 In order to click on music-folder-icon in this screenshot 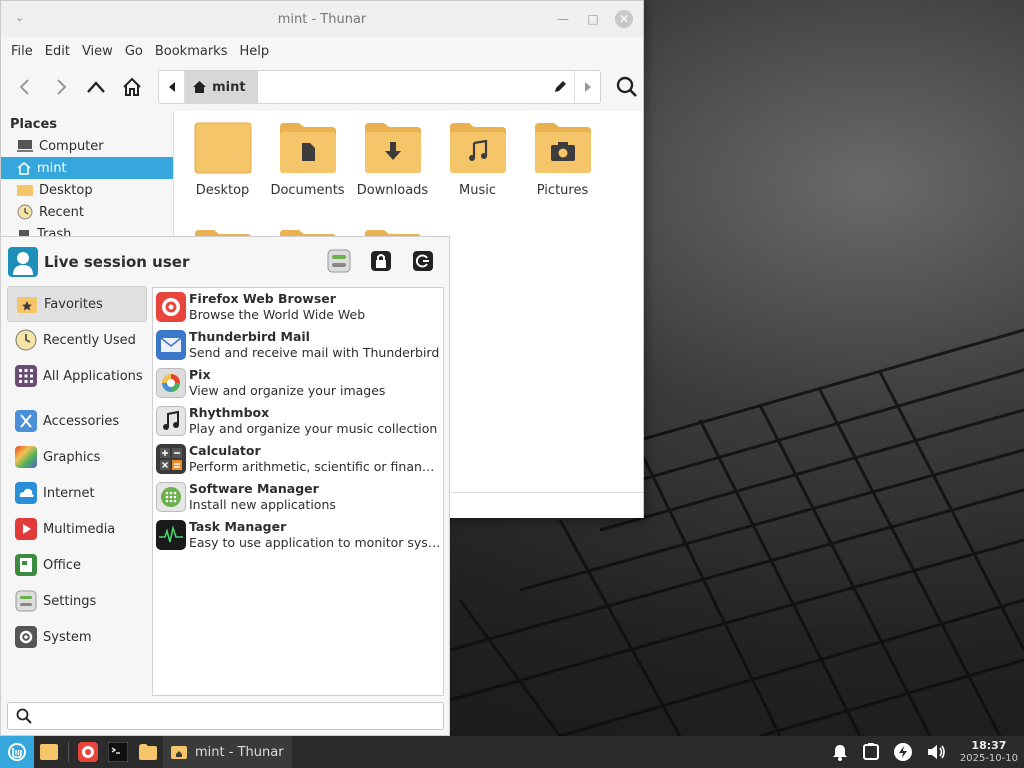, I will do `click(477, 148)`.